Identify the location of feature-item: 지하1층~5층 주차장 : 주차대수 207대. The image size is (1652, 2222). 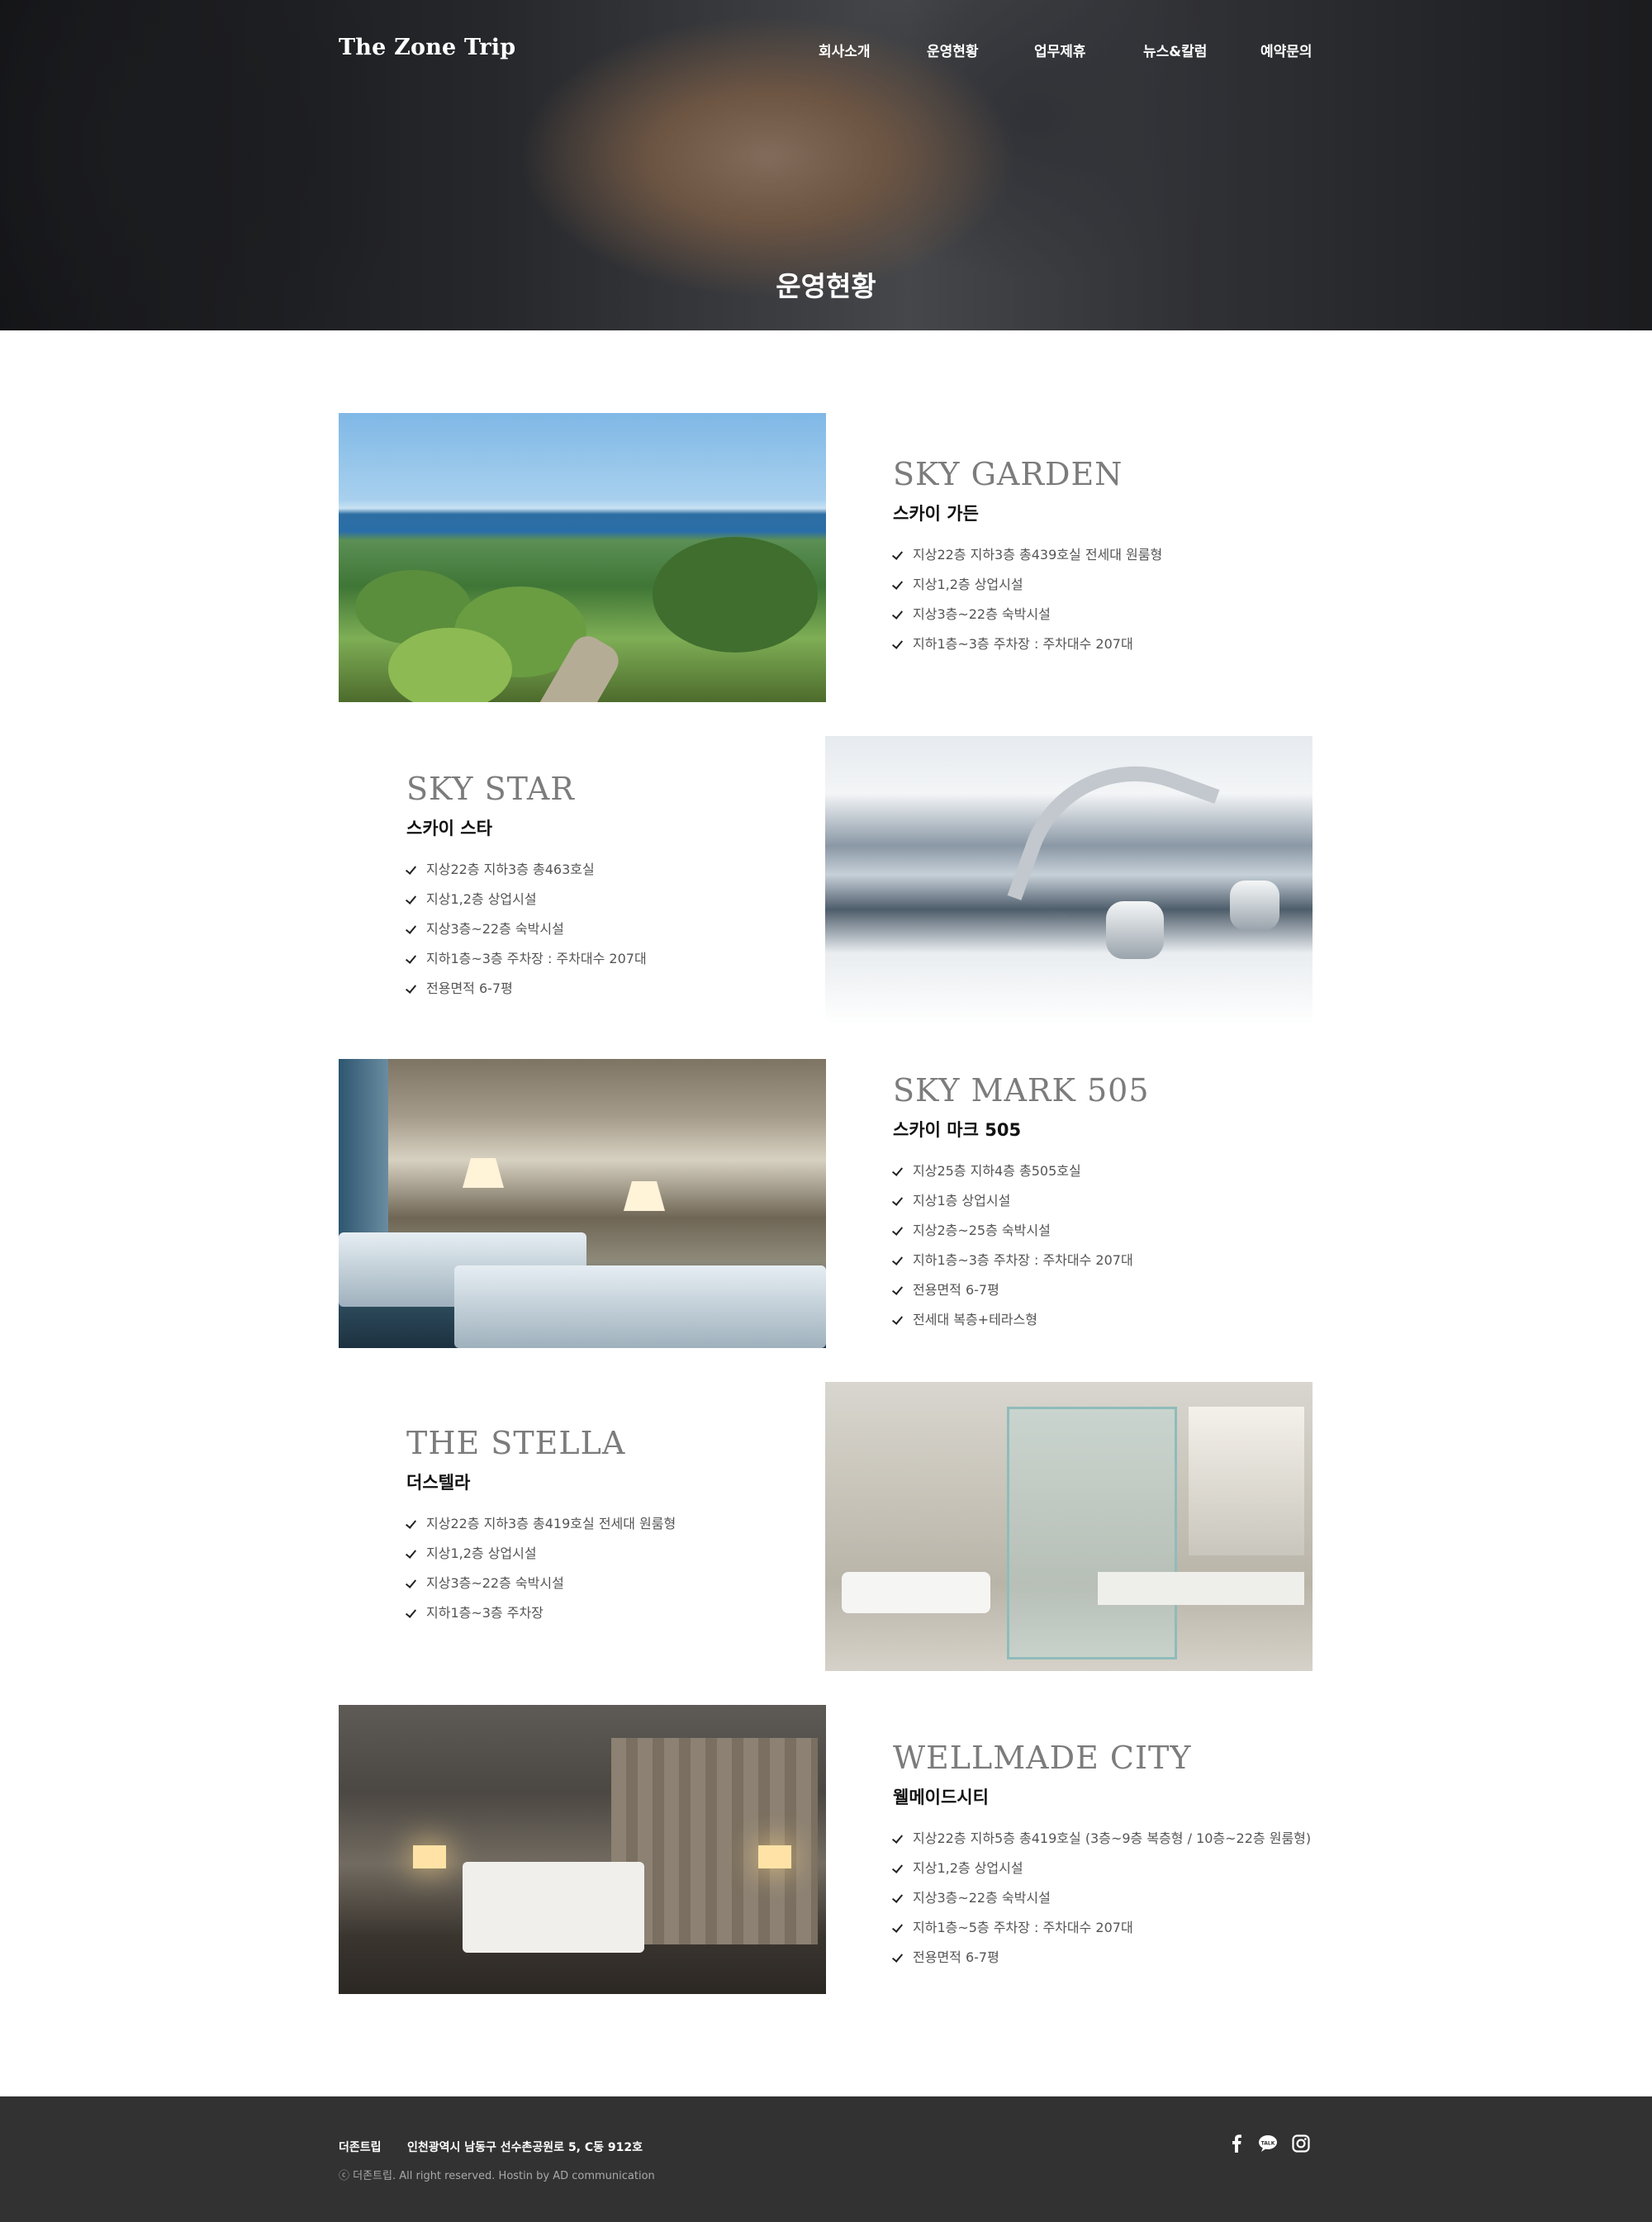
(1102, 1934).